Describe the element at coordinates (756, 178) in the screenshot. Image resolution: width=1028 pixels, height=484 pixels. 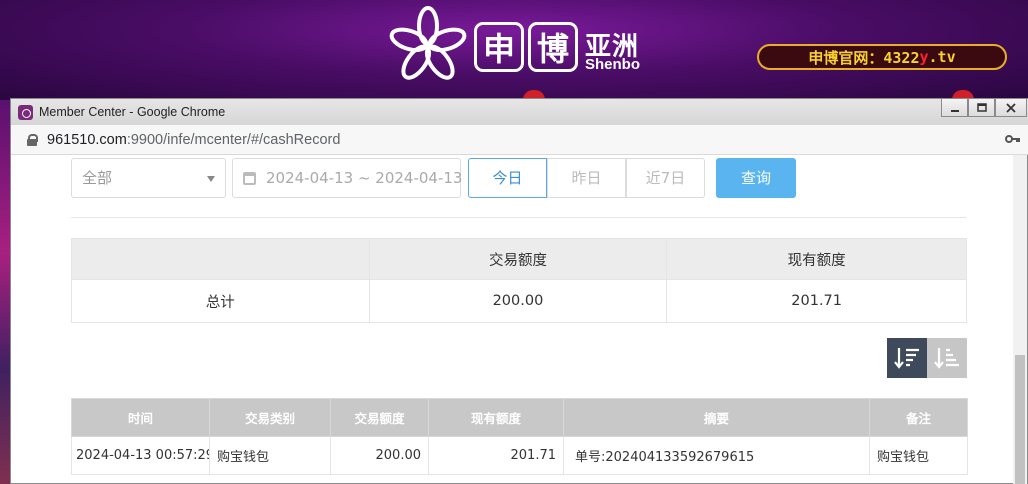
I see `query-button: 查询` at that location.